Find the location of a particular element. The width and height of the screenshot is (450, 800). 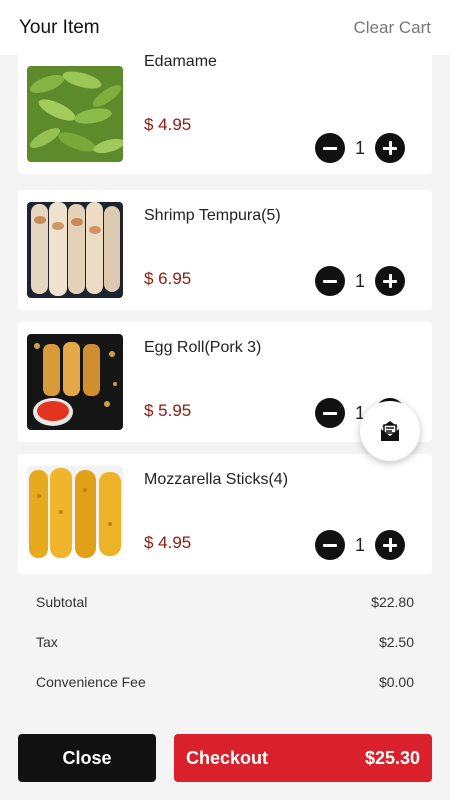

message-button is located at coordinates (390, 431).